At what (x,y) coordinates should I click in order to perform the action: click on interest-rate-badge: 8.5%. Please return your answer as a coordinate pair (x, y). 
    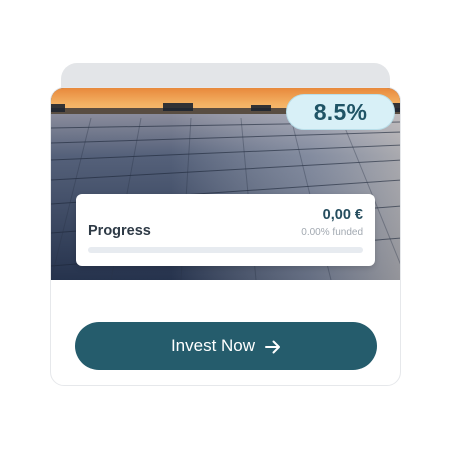
    Looking at the image, I should click on (340, 112).